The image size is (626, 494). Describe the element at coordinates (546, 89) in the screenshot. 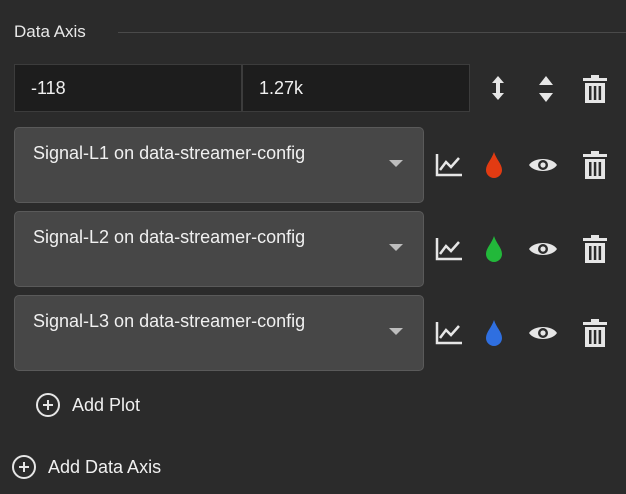

I see `sort-up-down-icon` at that location.